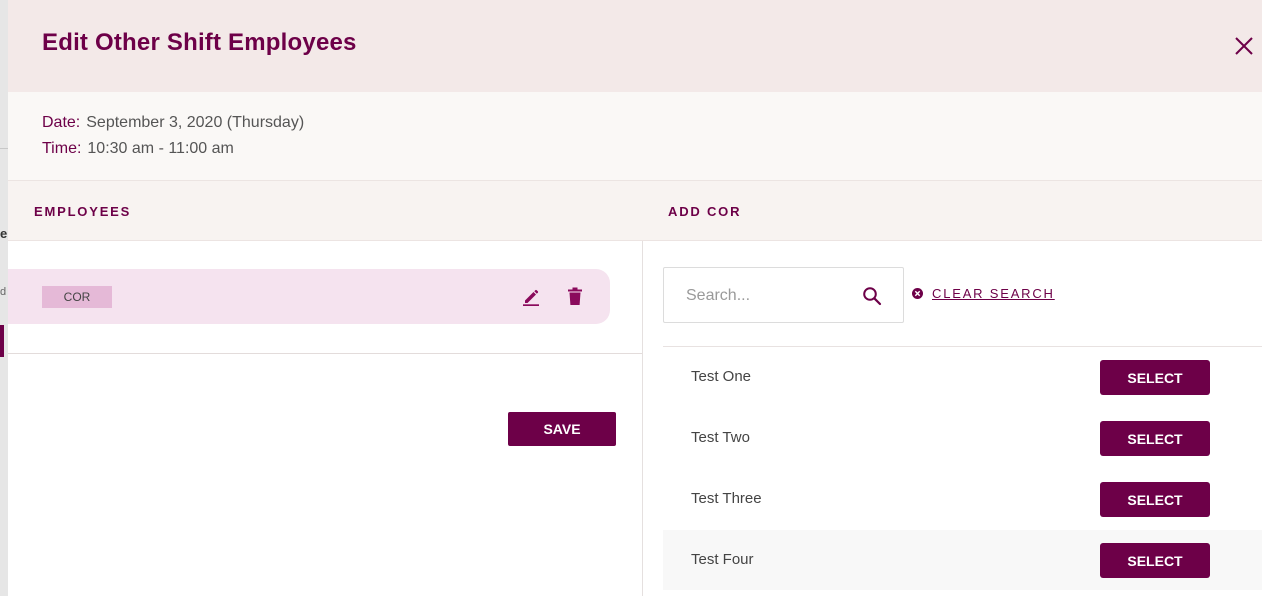 Image resolution: width=1262 pixels, height=596 pixels. Describe the element at coordinates (642, 418) in the screenshot. I see `panel-divider` at that location.